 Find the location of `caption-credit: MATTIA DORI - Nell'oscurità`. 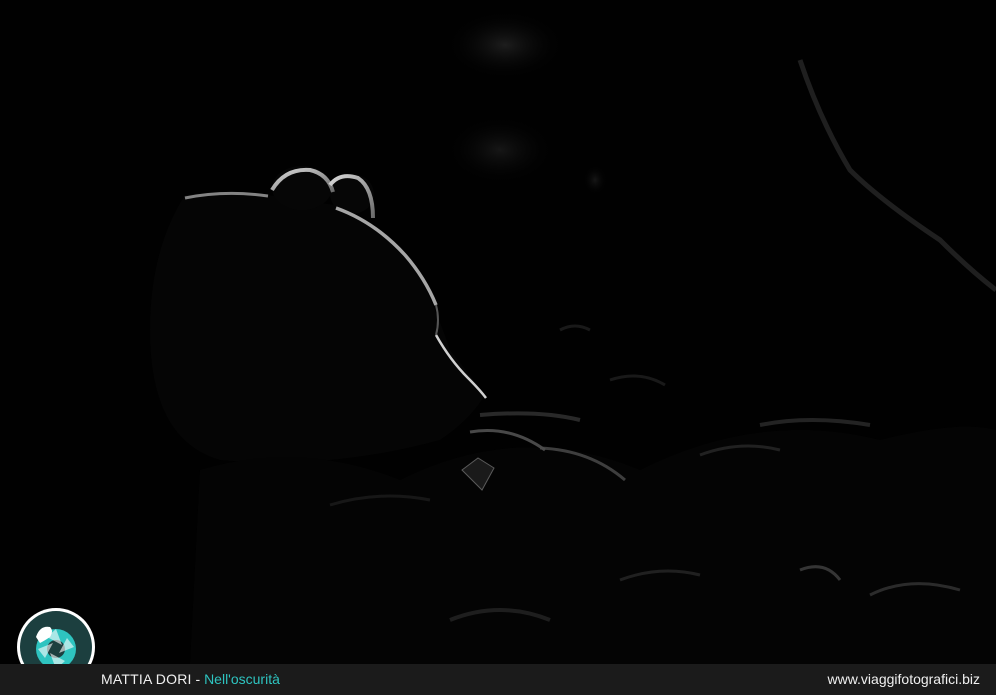

caption-credit: MATTIA DORI - Nell'oscurità is located at coordinates (190, 679).